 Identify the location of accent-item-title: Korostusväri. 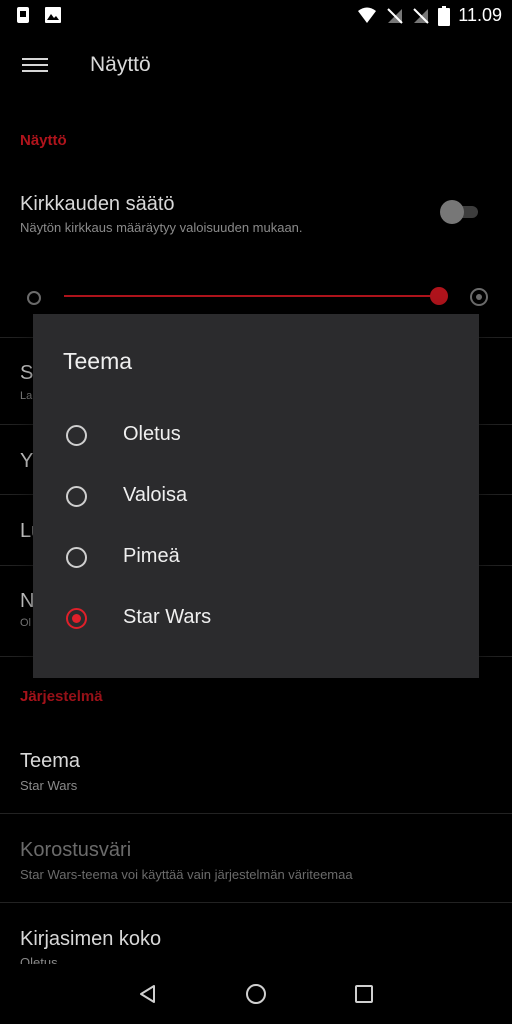
(76, 850).